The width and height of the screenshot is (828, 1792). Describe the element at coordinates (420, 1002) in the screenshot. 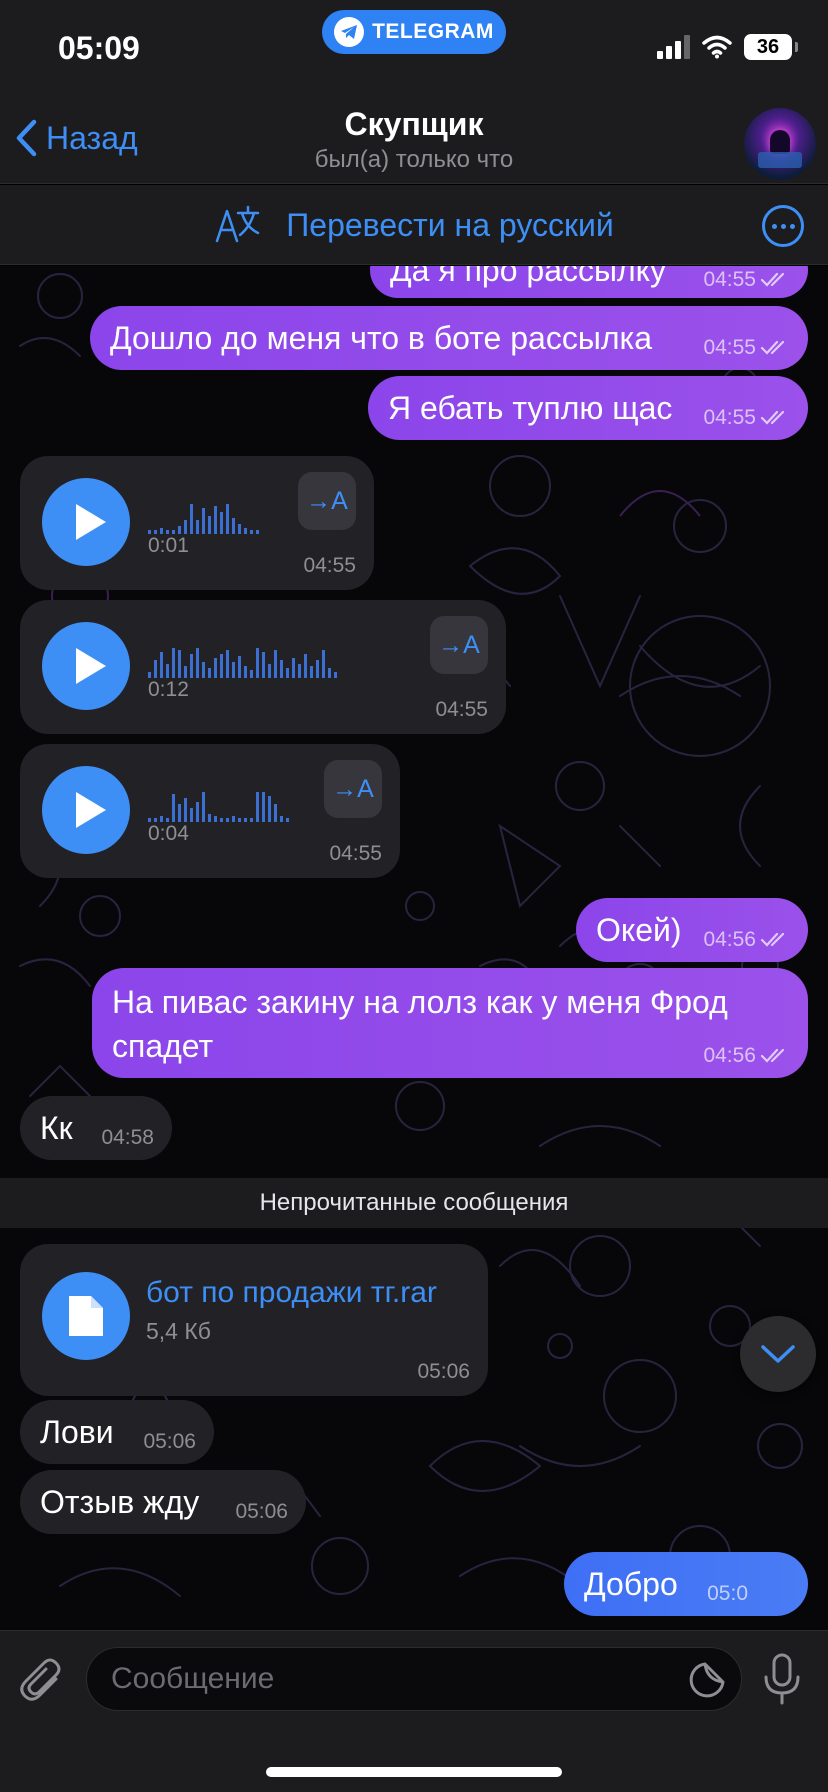

I see `message-text-line1: На пивас закину на лолз как у меня Фрод` at that location.